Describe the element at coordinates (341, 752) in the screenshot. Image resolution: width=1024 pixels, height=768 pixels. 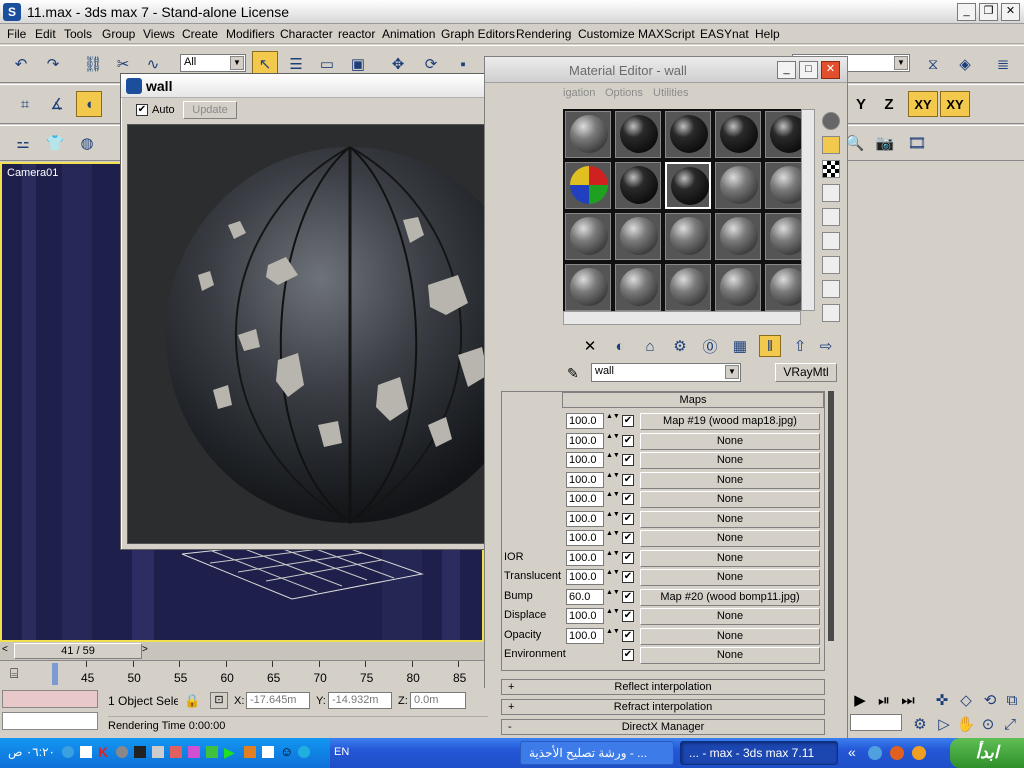
I see `language-indicator: EN` at that location.